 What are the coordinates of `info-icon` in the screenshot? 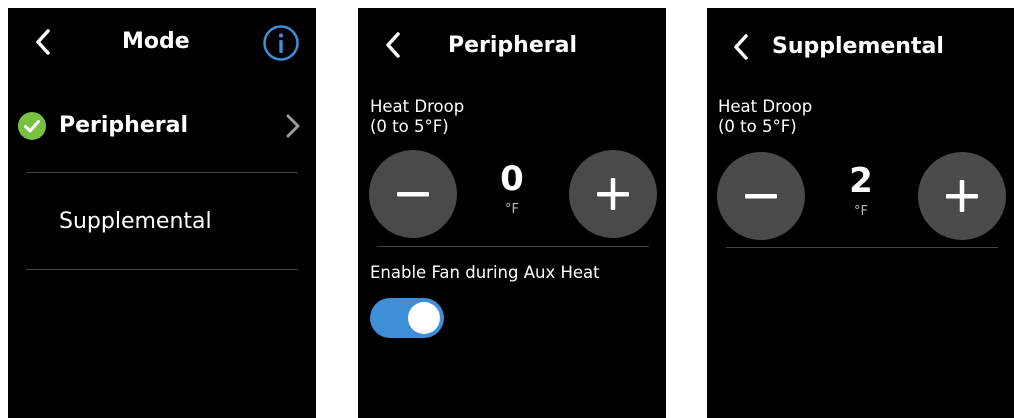 It's located at (281, 43).